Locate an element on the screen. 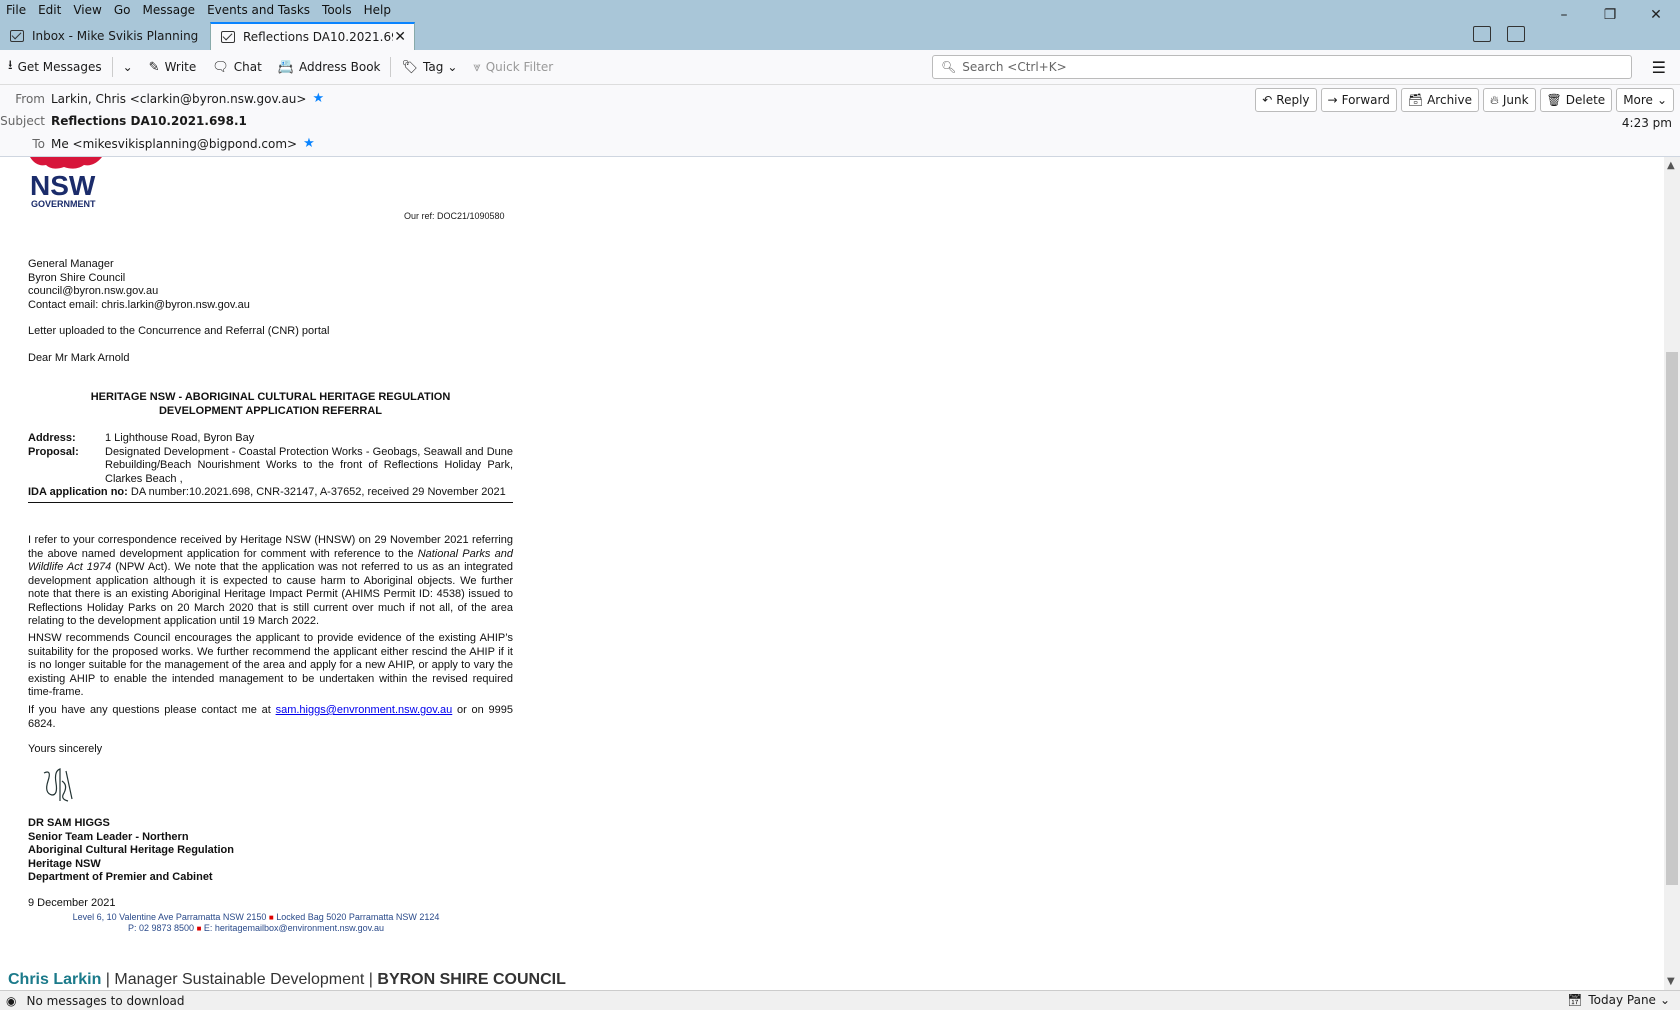 The width and height of the screenshot is (1680, 1010). delete-button: 🗑 Delete is located at coordinates (1576, 100).